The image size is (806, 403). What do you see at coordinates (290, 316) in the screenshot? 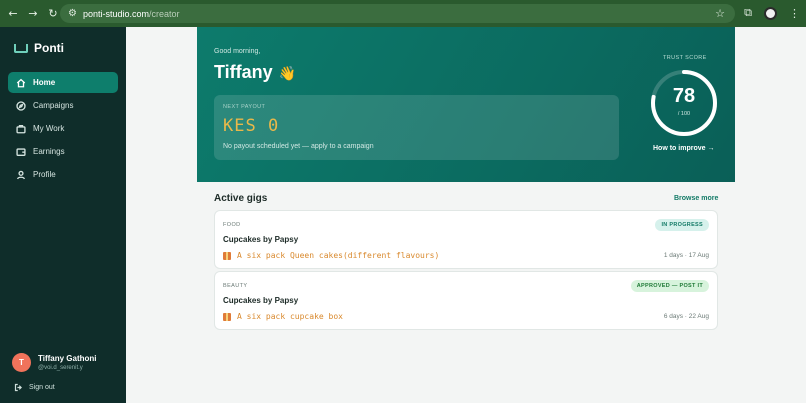
I see `gig-reward-text: A six pack cupcake box` at bounding box center [290, 316].